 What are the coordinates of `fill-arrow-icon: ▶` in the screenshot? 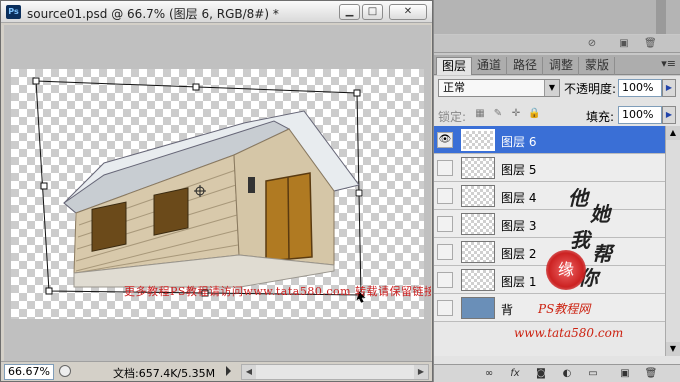 It's located at (669, 115).